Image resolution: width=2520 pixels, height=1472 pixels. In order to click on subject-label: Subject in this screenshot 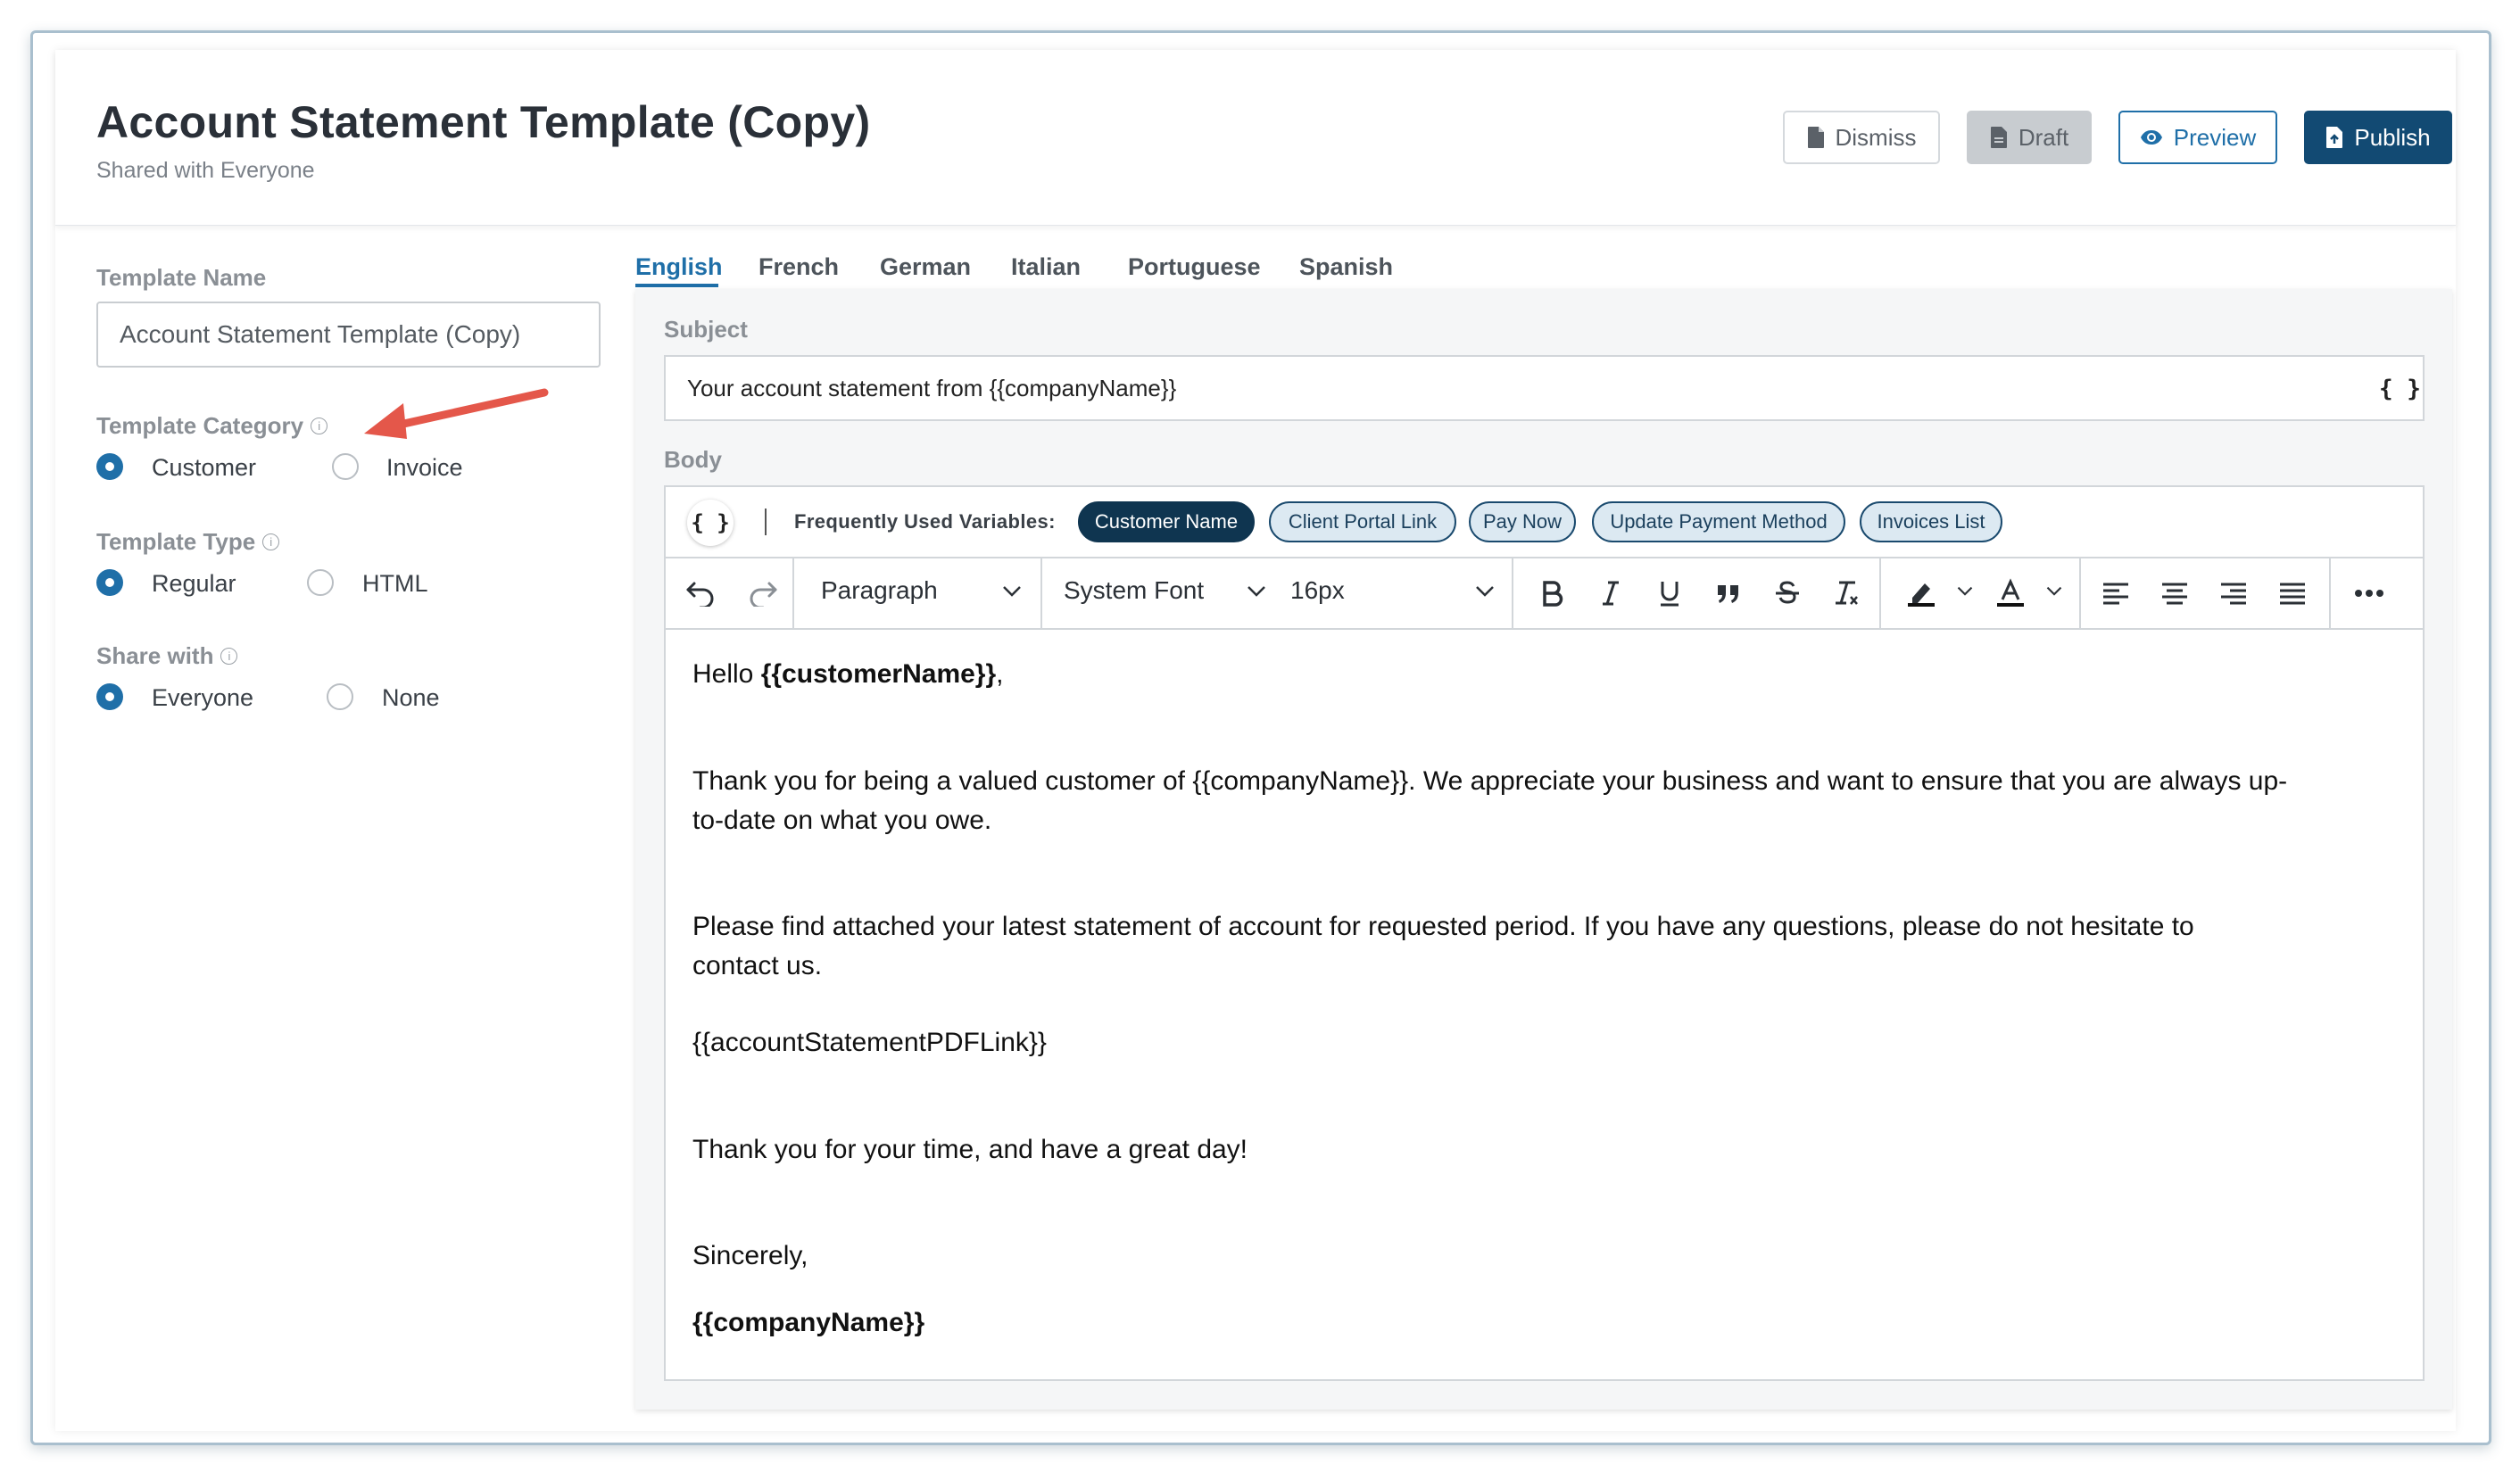, I will do `click(706, 329)`.